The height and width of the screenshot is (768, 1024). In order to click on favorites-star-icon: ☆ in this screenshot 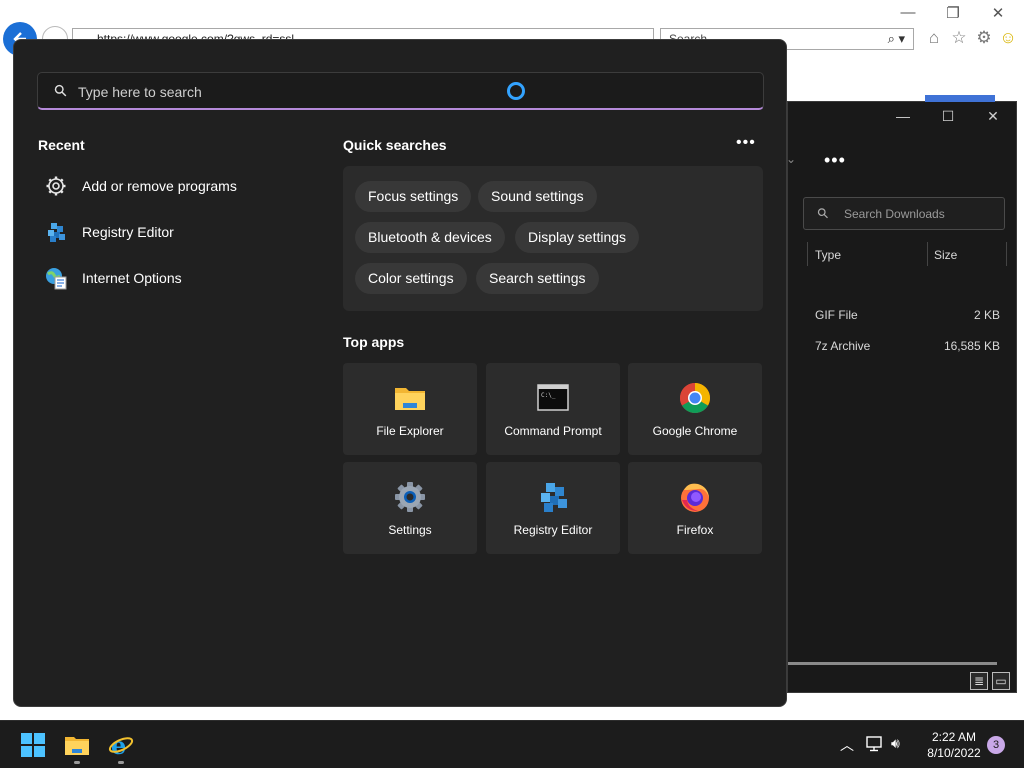, I will do `click(959, 38)`.